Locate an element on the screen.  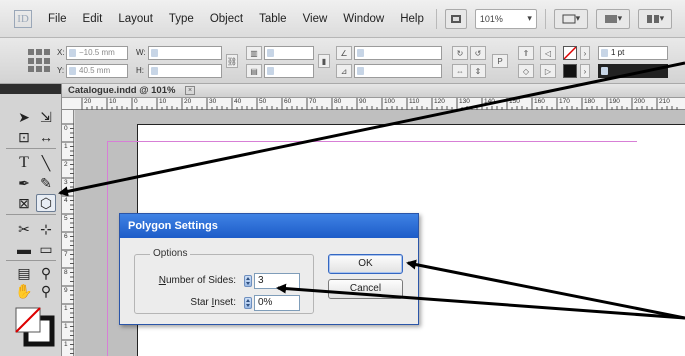
ruler-tick-label: 8 is located at coordinates (66, 272).